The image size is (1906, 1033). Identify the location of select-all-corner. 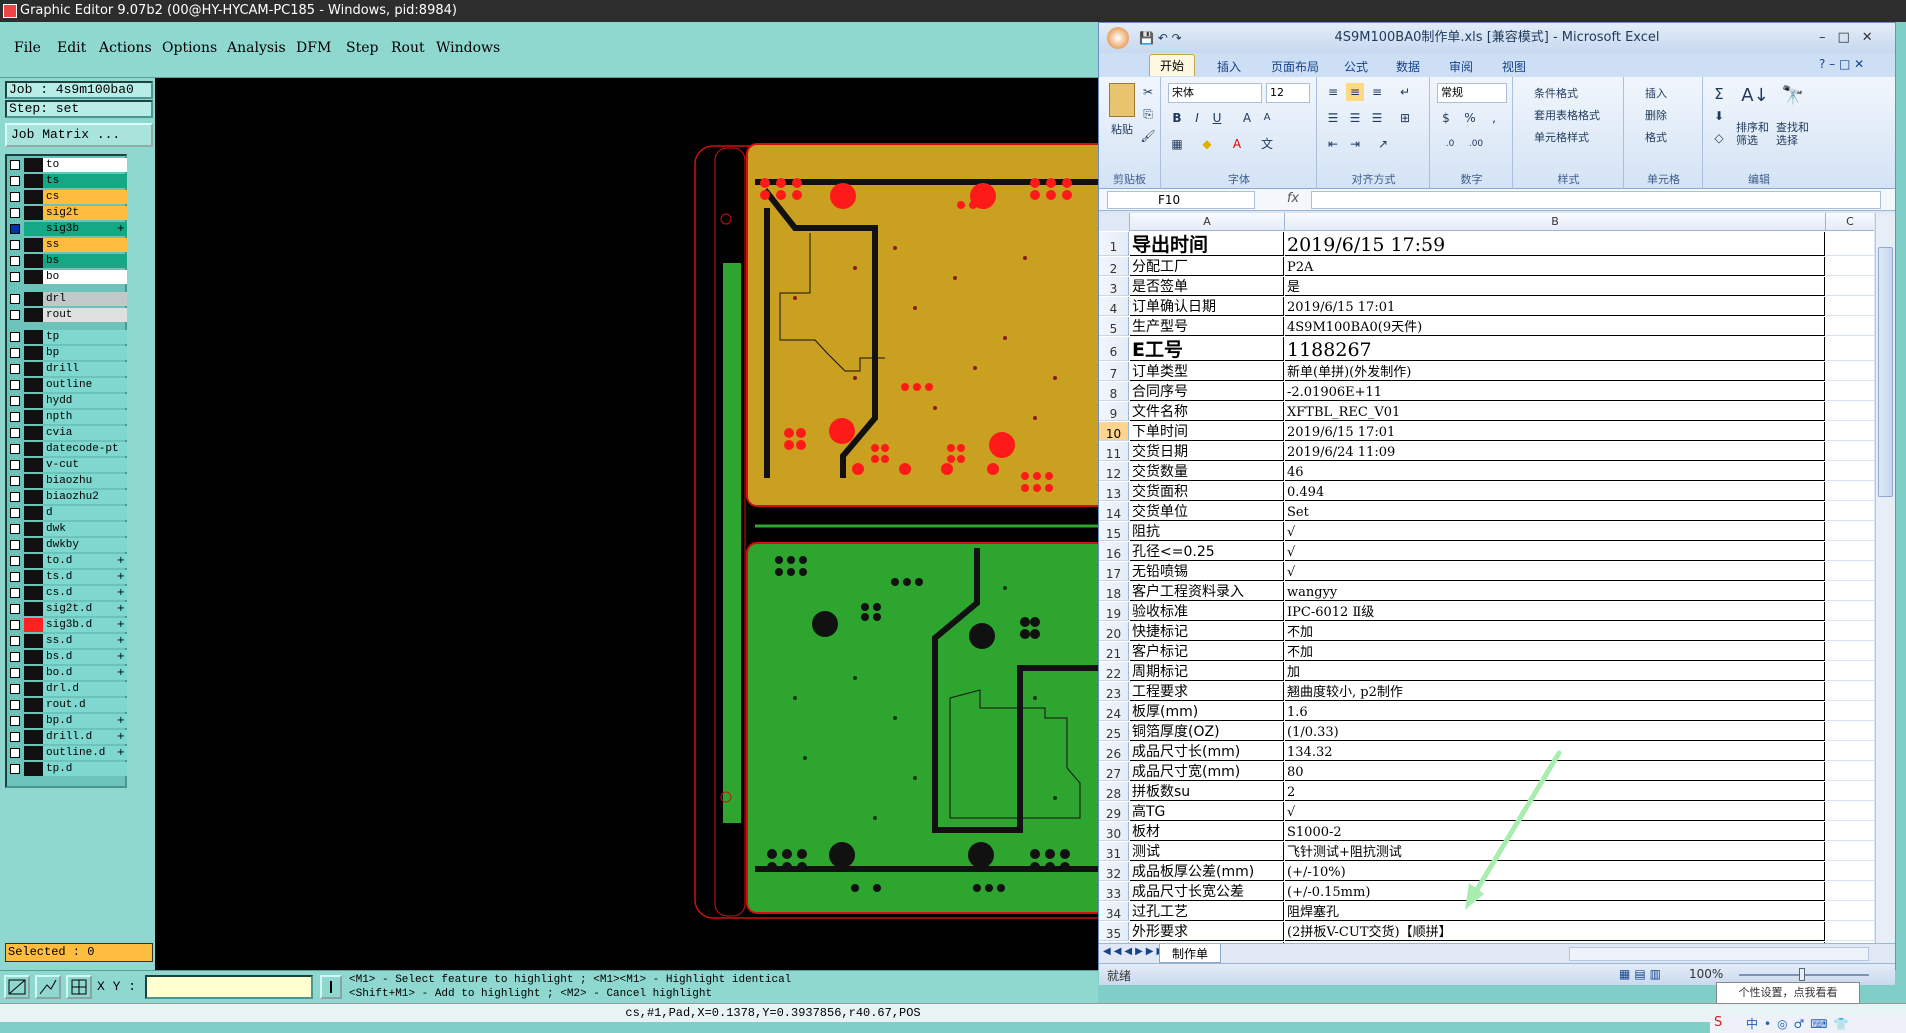
(1114, 222).